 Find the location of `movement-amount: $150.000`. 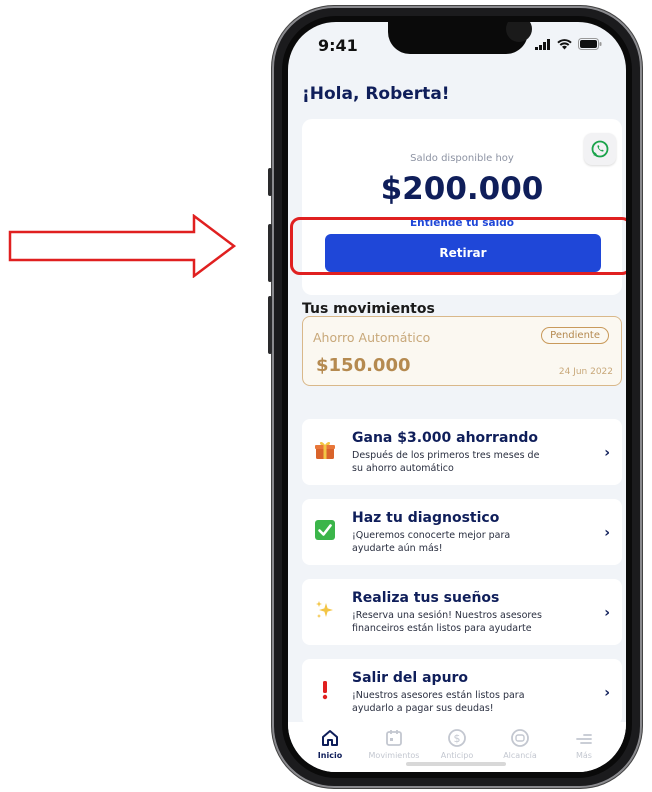

movement-amount: $150.000 is located at coordinates (363, 365).